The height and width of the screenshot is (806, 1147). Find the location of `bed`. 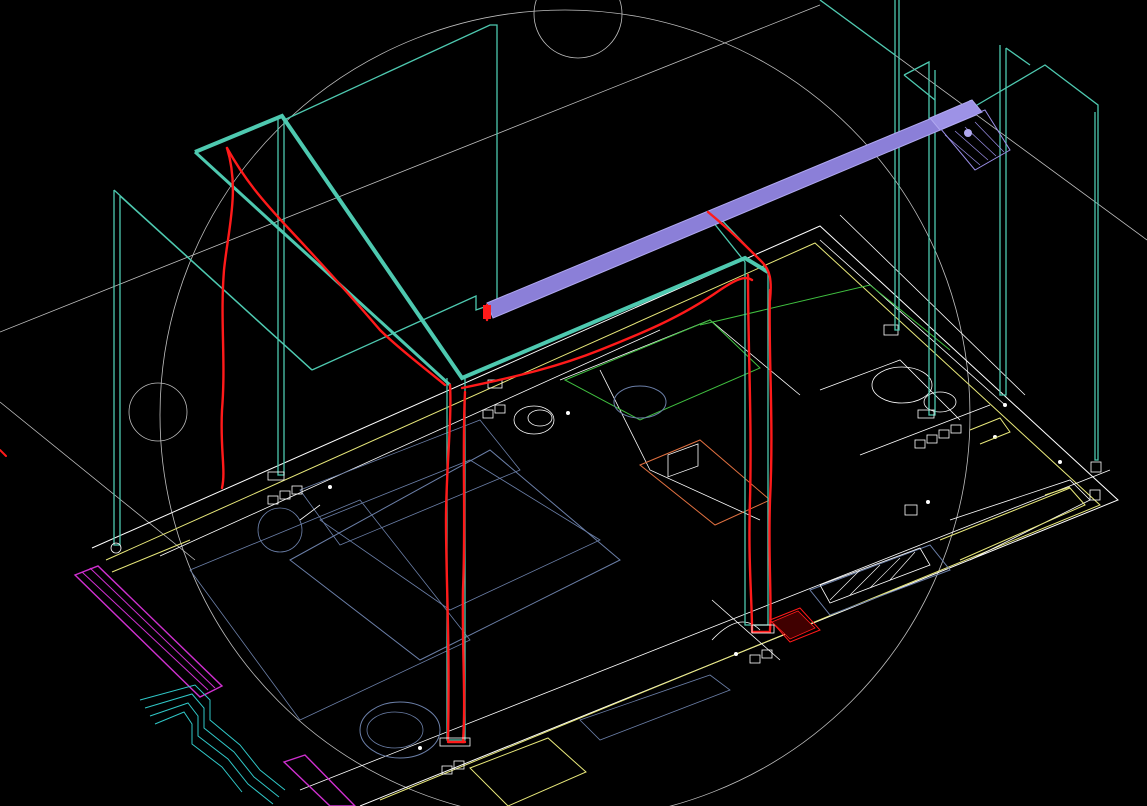

bed is located at coordinates (455, 555).